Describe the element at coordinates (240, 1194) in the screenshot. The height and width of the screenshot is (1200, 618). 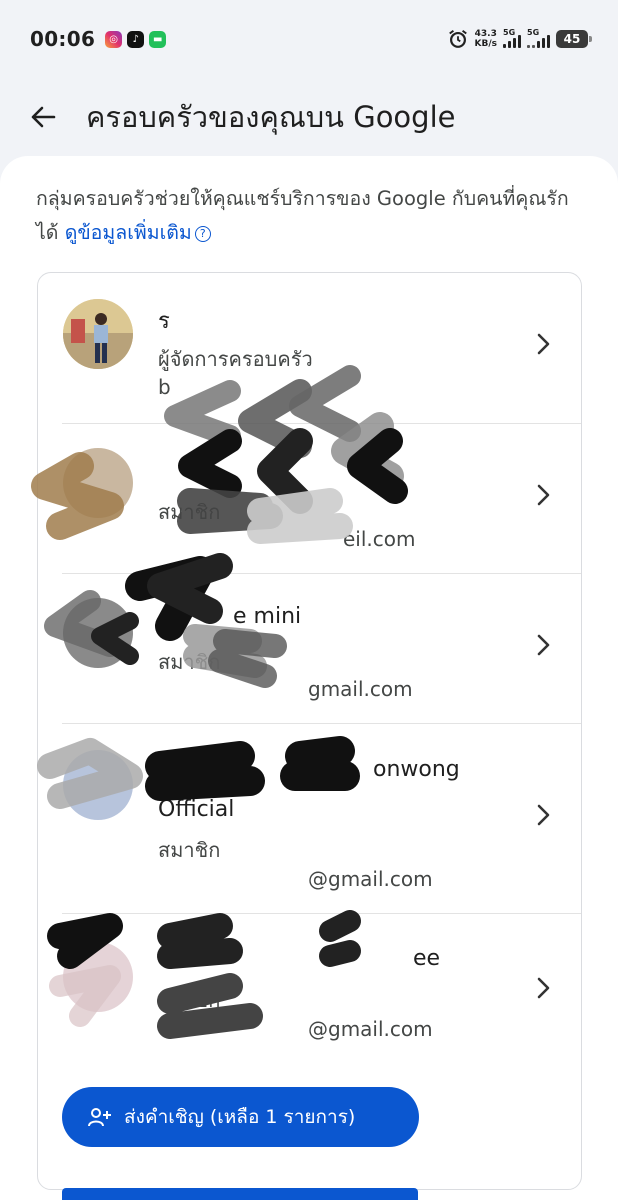
I see `bottom-button-peek` at that location.